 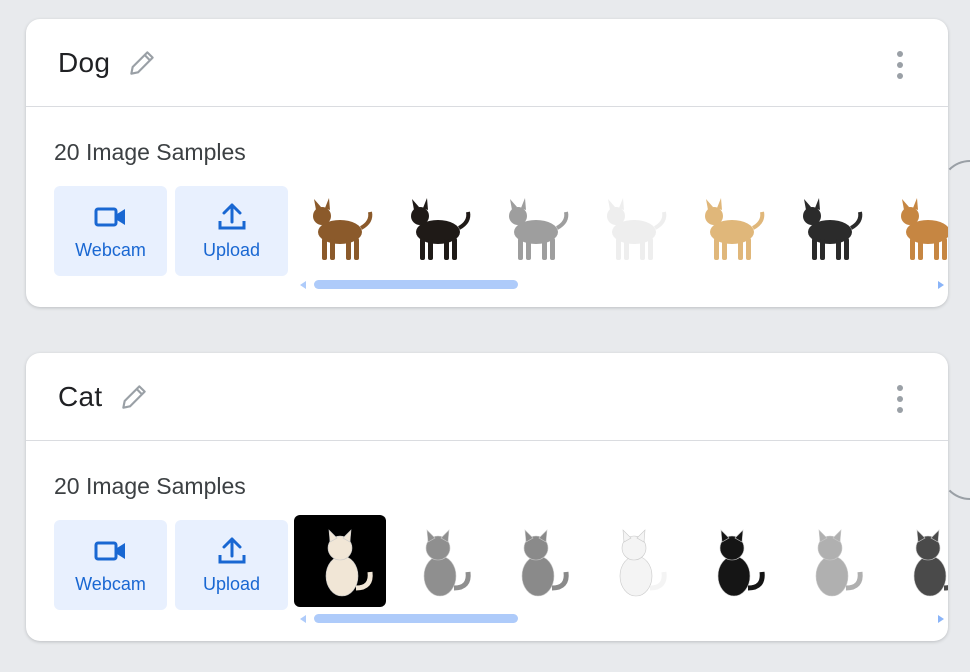 What do you see at coordinates (80, 397) in the screenshot?
I see `class-name-title: Cat` at bounding box center [80, 397].